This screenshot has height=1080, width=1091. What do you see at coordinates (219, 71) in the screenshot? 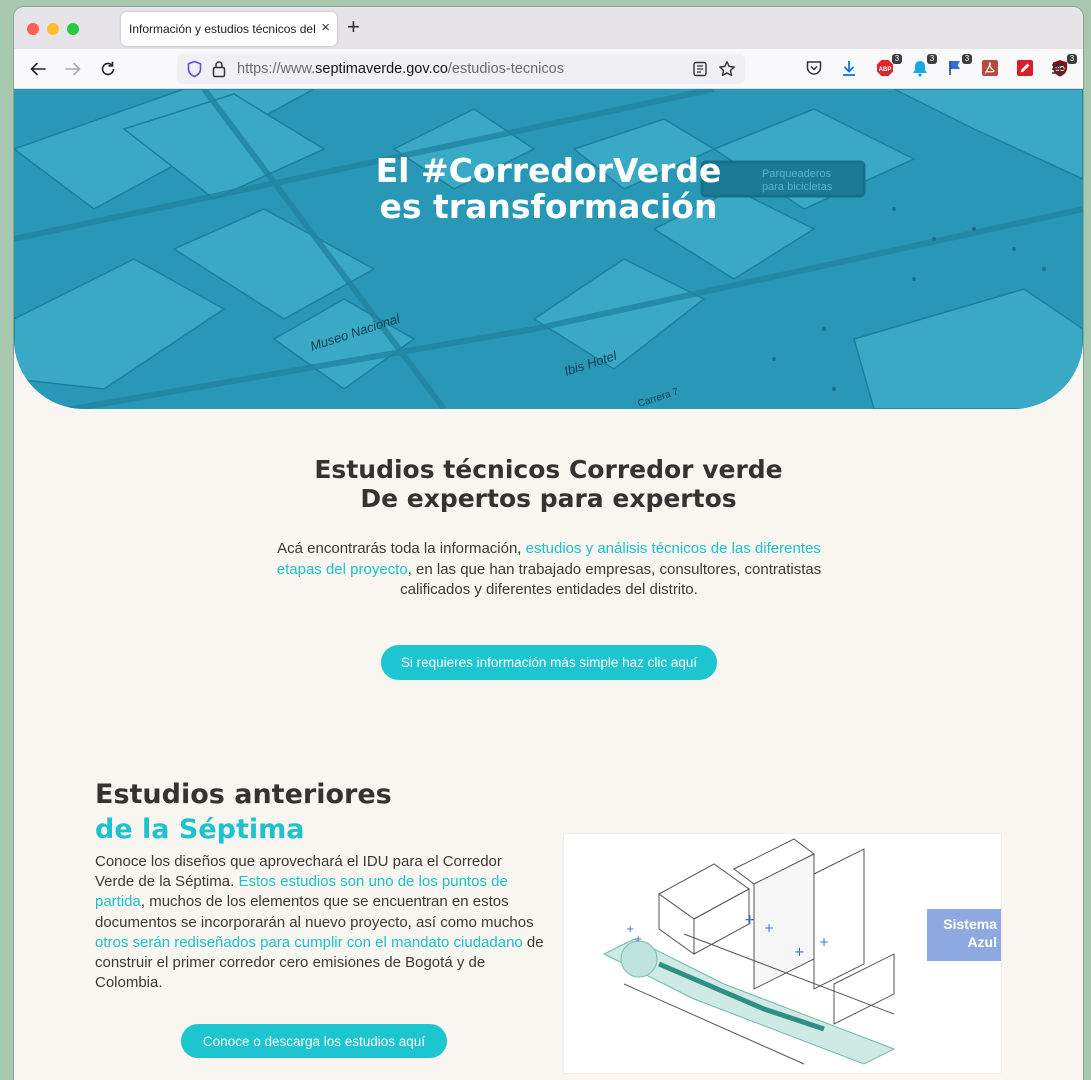
I see `lock-icon` at bounding box center [219, 71].